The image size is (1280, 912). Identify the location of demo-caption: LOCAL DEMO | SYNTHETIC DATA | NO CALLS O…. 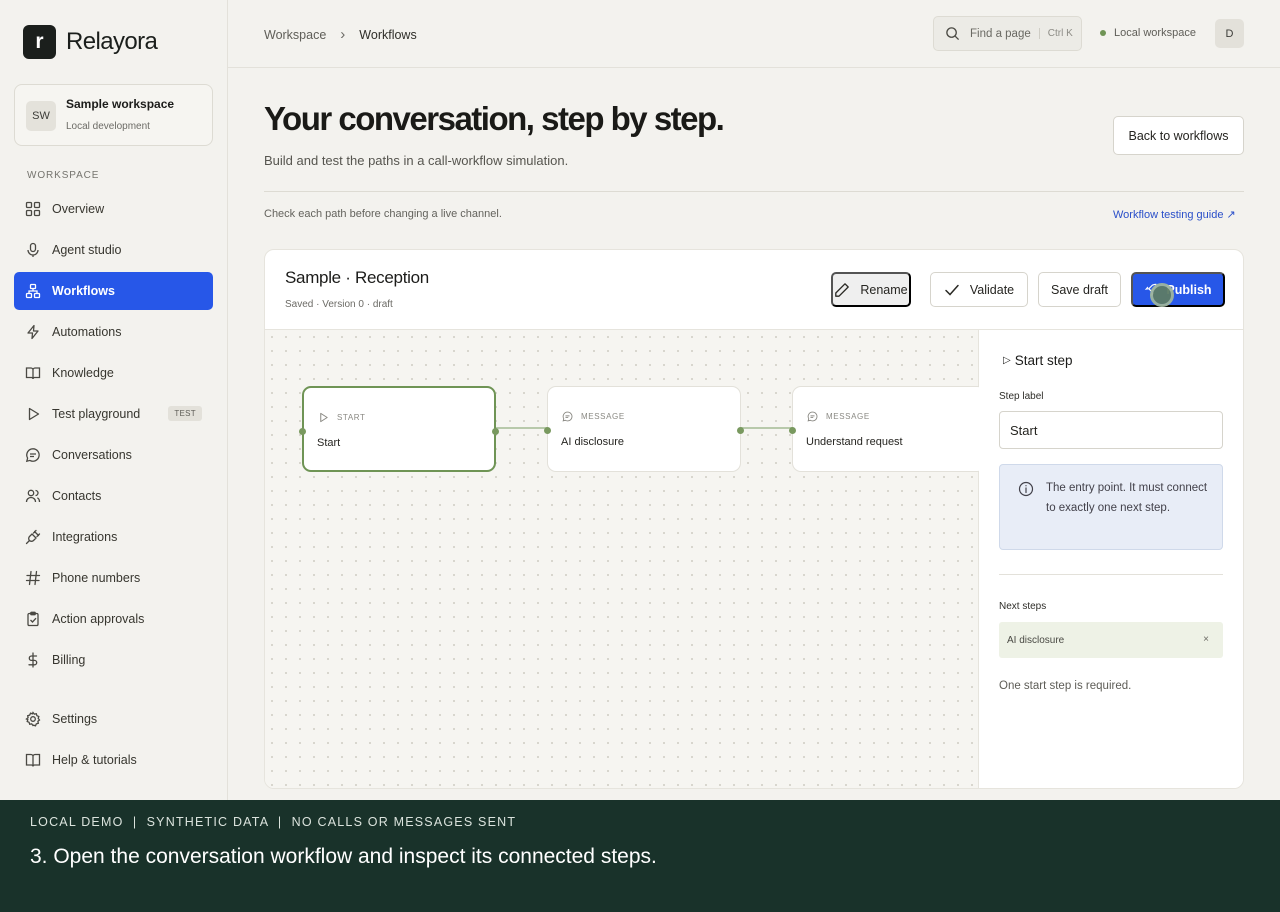
(640, 856).